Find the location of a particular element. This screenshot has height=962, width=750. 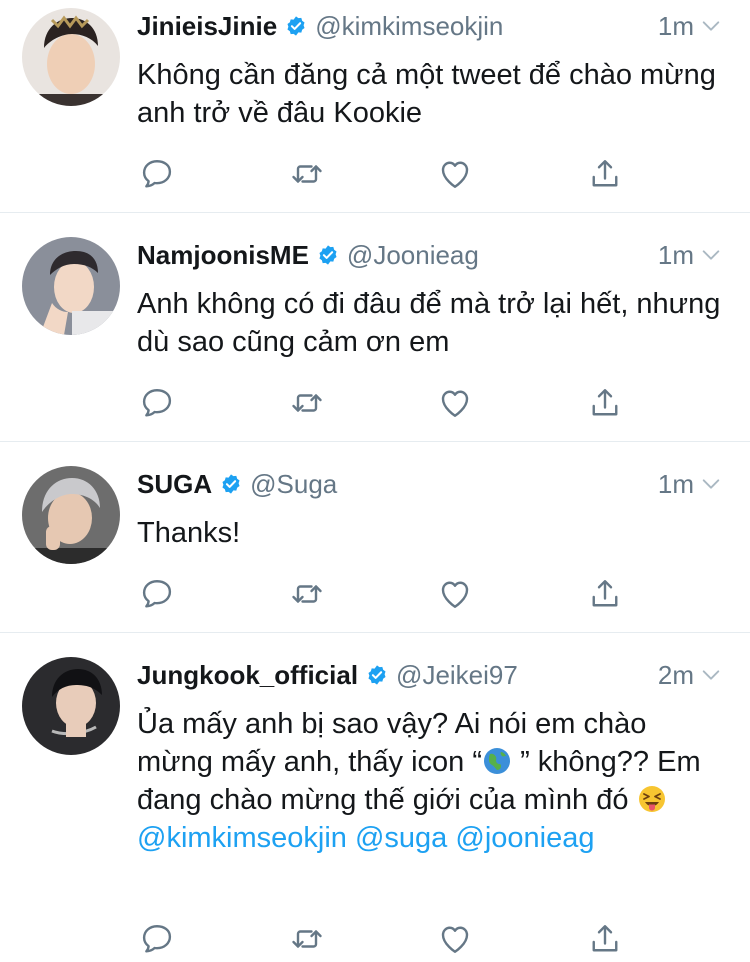

globe-emoji-icon: 🌍 is located at coordinates (497, 761).